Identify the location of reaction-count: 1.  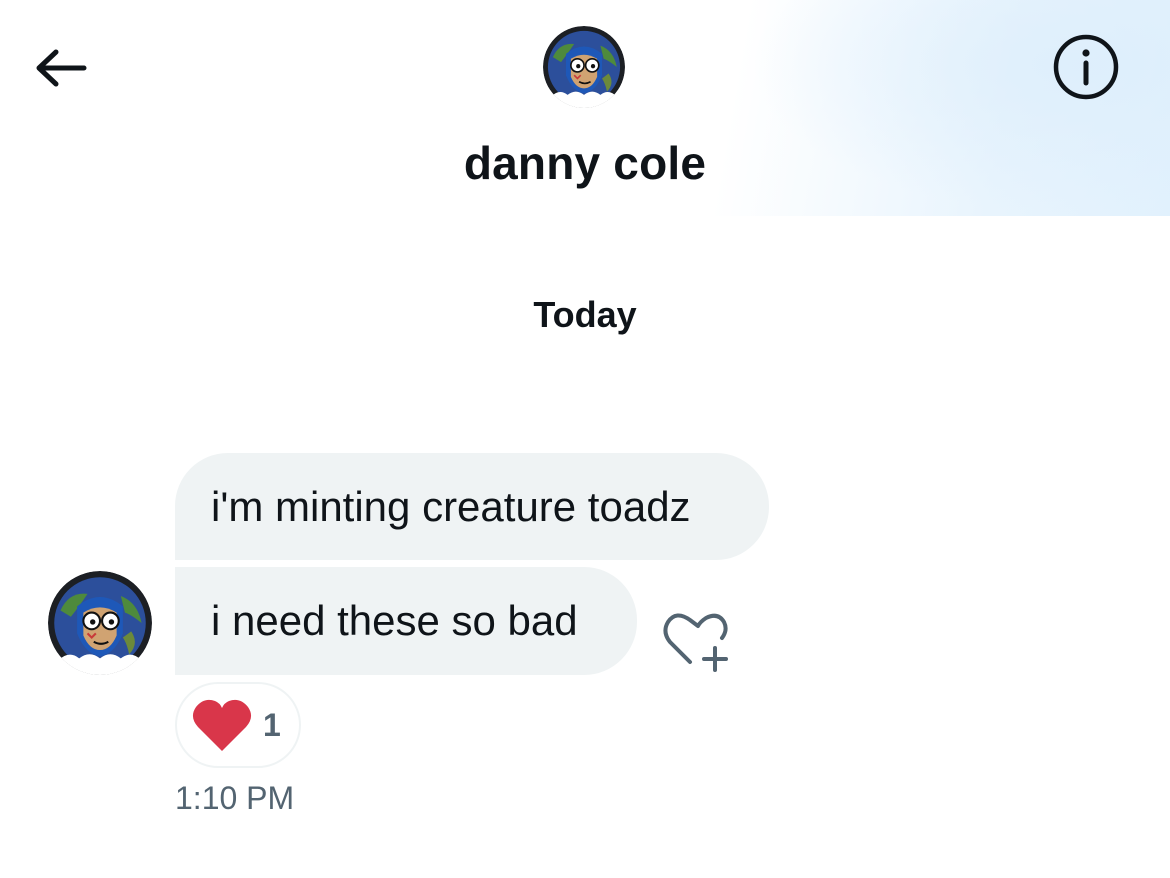
(272, 724).